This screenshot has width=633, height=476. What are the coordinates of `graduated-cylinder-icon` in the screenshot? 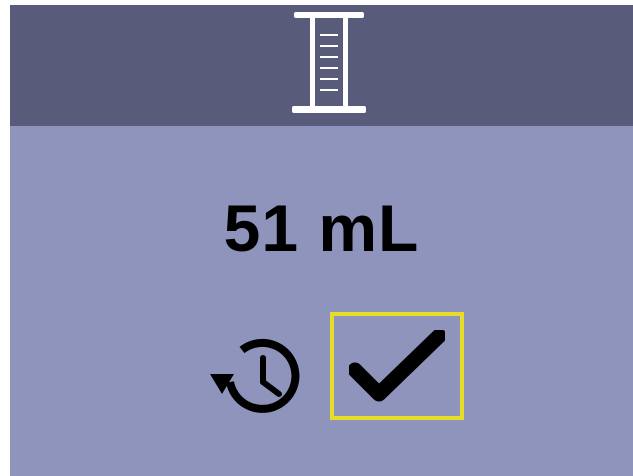 It's located at (329, 62).